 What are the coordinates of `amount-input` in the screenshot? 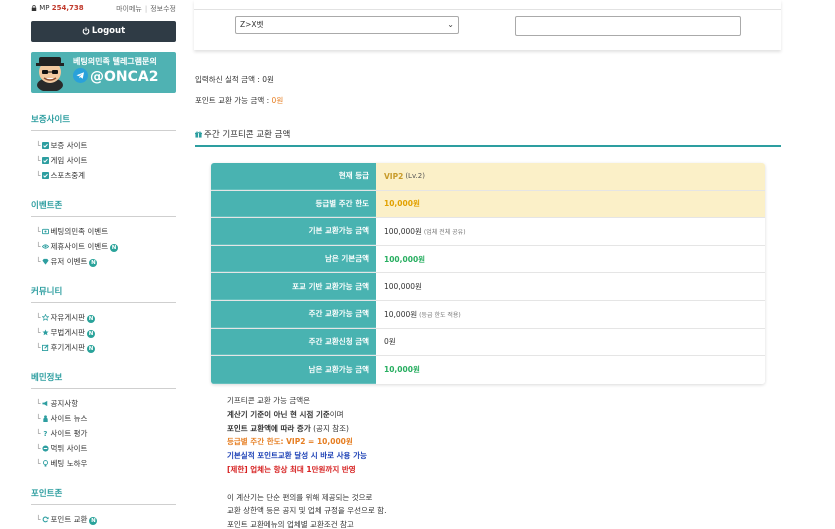 It's located at (628, 26).